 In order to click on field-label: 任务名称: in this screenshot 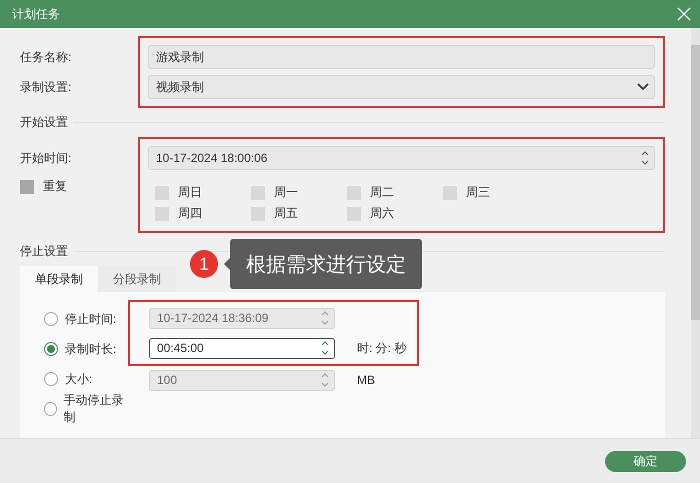, I will do `click(46, 57)`.